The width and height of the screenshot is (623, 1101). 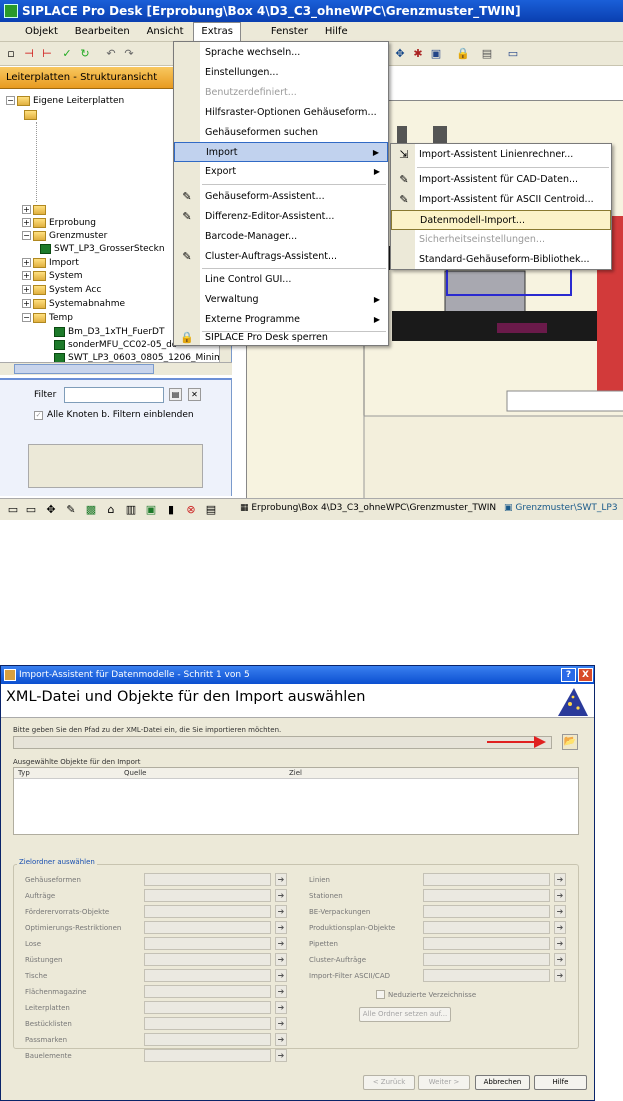 What do you see at coordinates (24, 773) in the screenshot?
I see `column-typ: Typ` at bounding box center [24, 773].